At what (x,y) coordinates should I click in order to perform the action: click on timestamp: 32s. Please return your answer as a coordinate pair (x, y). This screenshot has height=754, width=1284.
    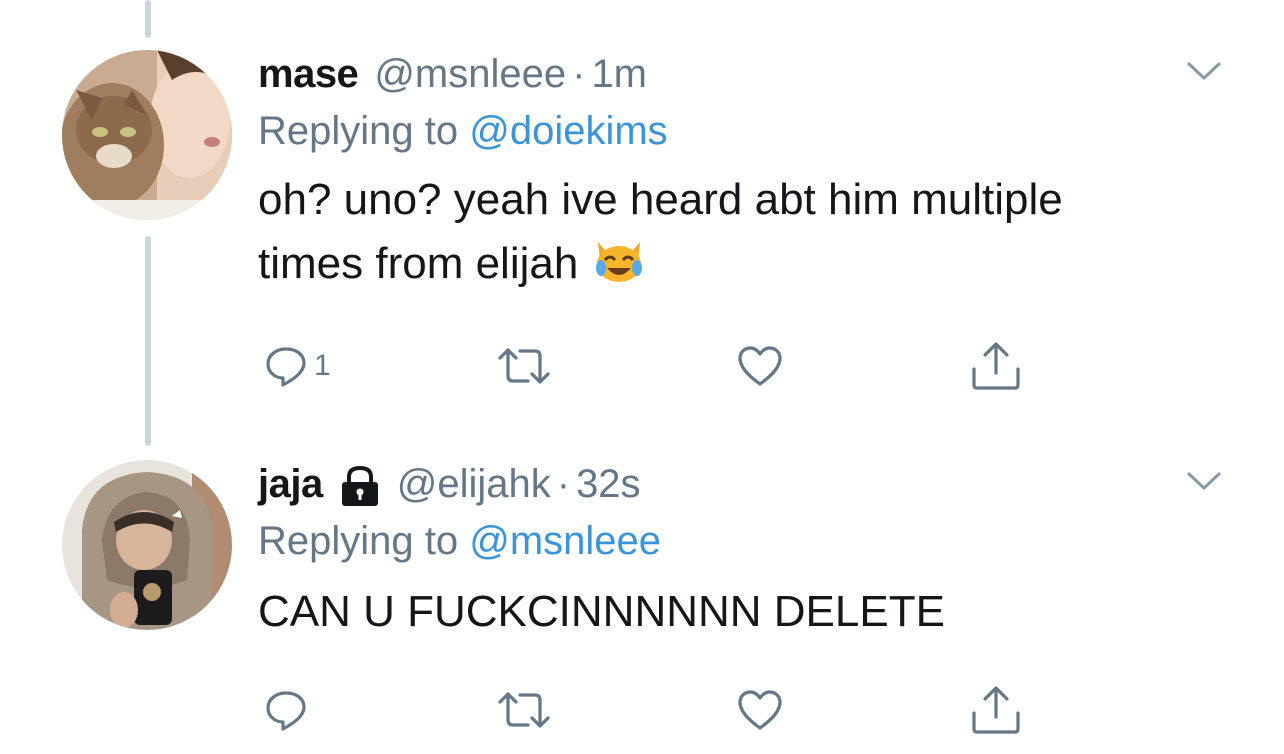
    Looking at the image, I should click on (608, 484).